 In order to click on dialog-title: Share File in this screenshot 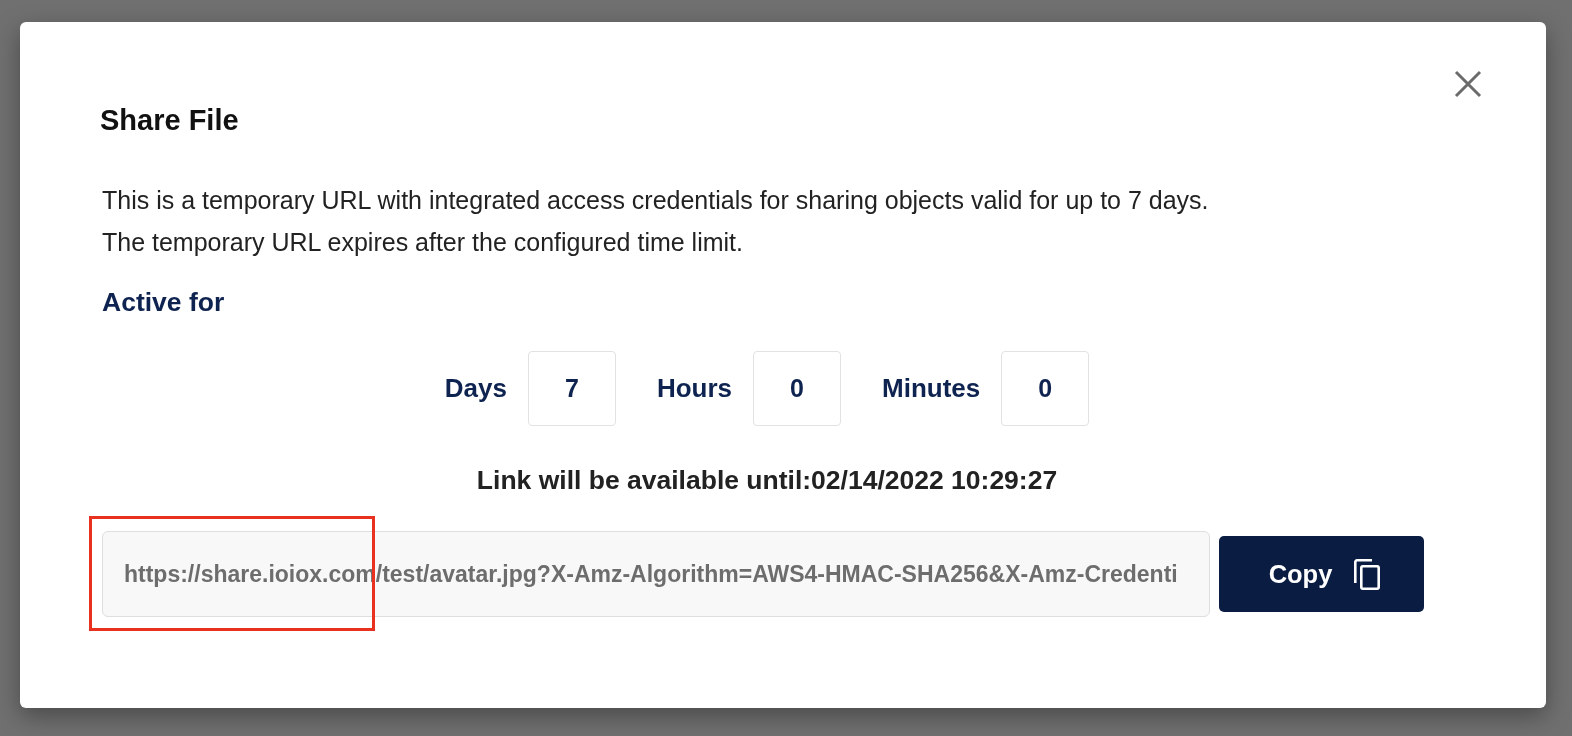, I will do `click(169, 120)`.